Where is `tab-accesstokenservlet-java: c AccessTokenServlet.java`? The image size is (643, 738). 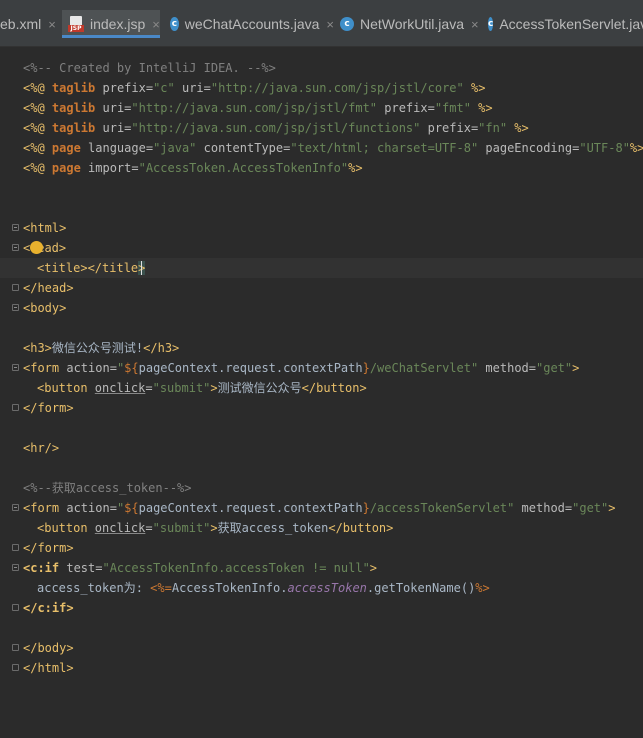
tab-accesstokenservlet-java: c AccessTokenServlet.java is located at coordinates (563, 24).